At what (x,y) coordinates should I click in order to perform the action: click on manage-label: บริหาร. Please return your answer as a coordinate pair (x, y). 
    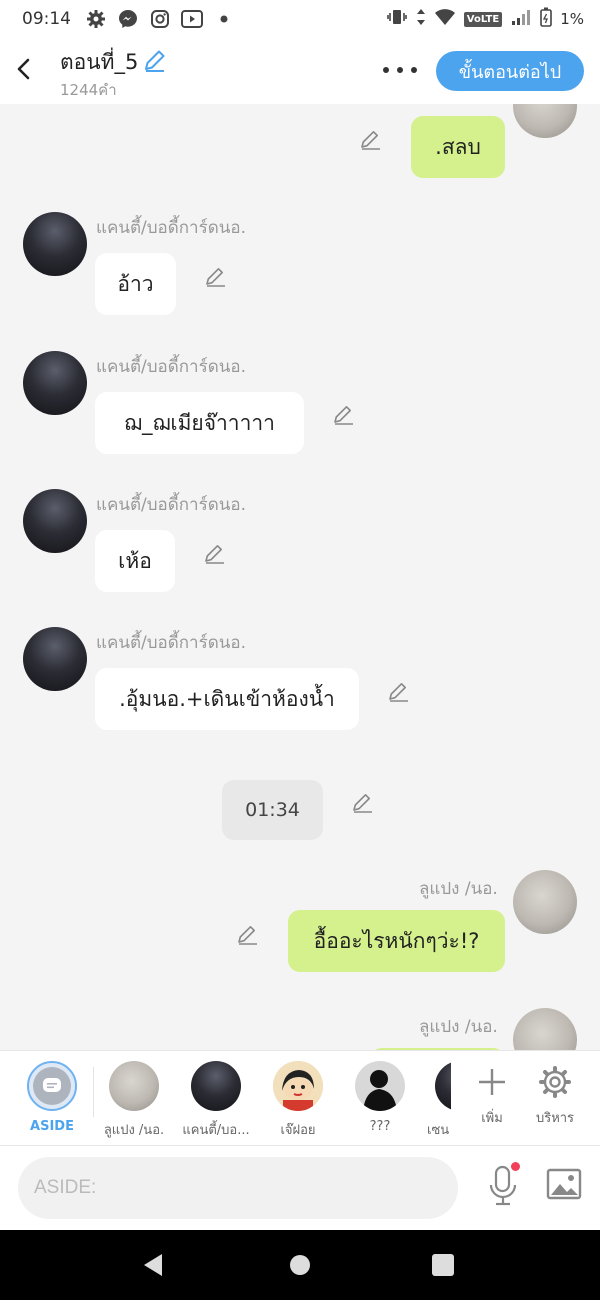
    Looking at the image, I should click on (555, 1118).